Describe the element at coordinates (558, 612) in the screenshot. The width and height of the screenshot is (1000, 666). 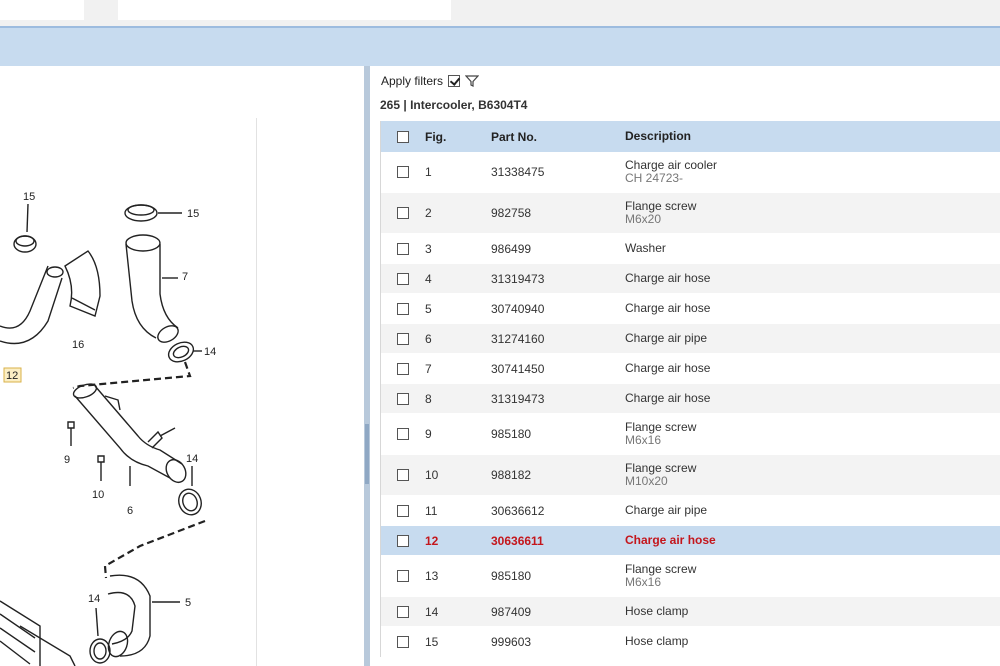
I see `row-part-number: 987409` at that location.